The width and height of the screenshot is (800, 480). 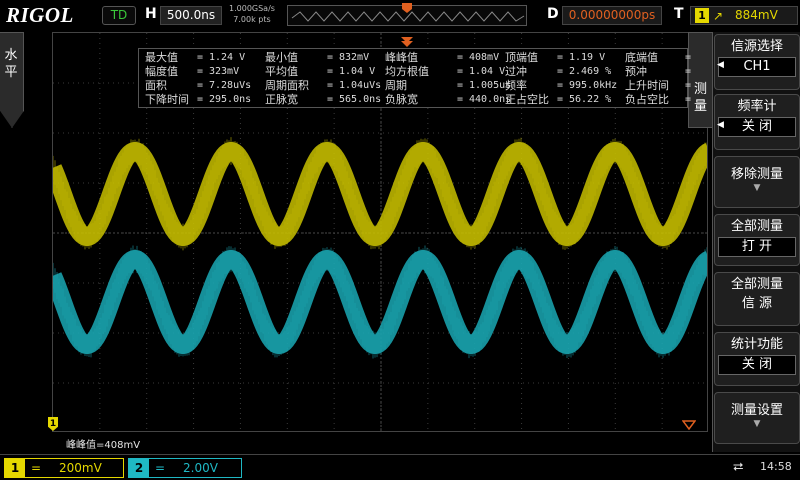 What do you see at coordinates (516, 85) in the screenshot?
I see `measurement-name: 频率` at bounding box center [516, 85].